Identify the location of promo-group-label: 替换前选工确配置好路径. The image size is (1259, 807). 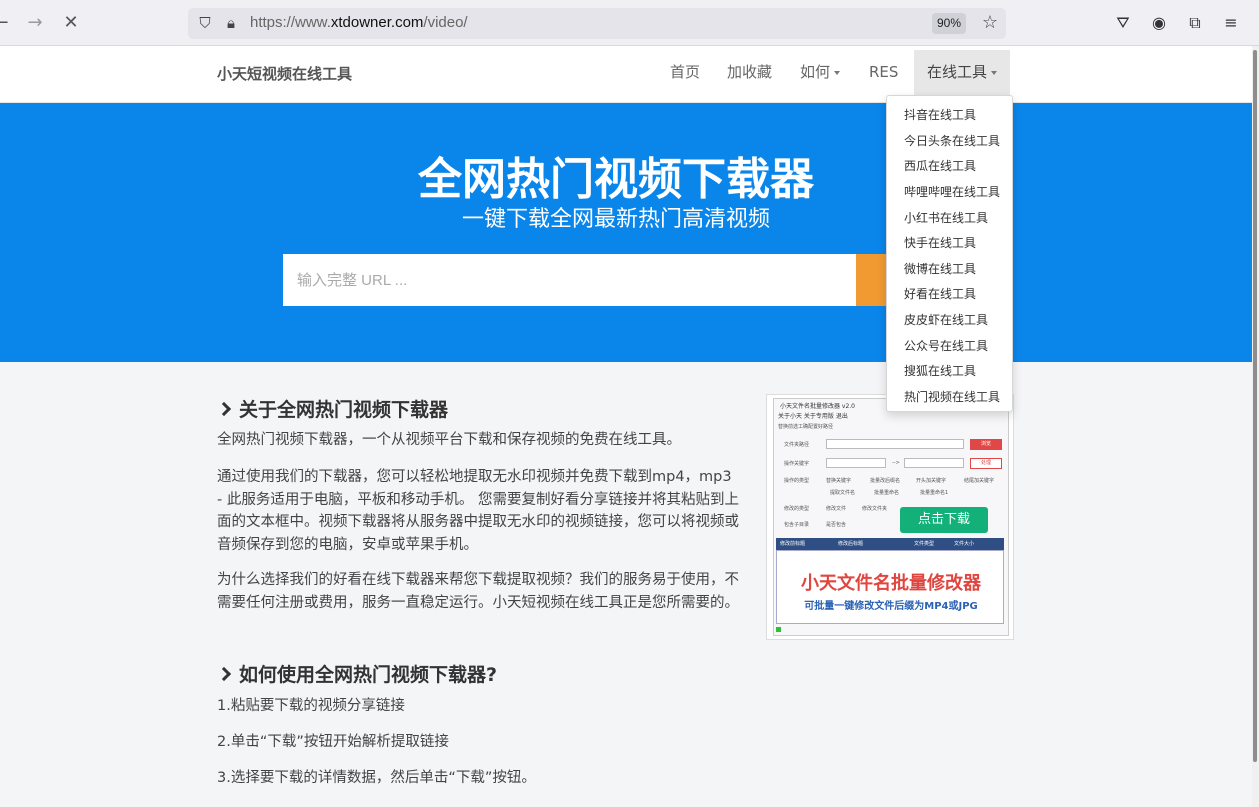
(806, 427).